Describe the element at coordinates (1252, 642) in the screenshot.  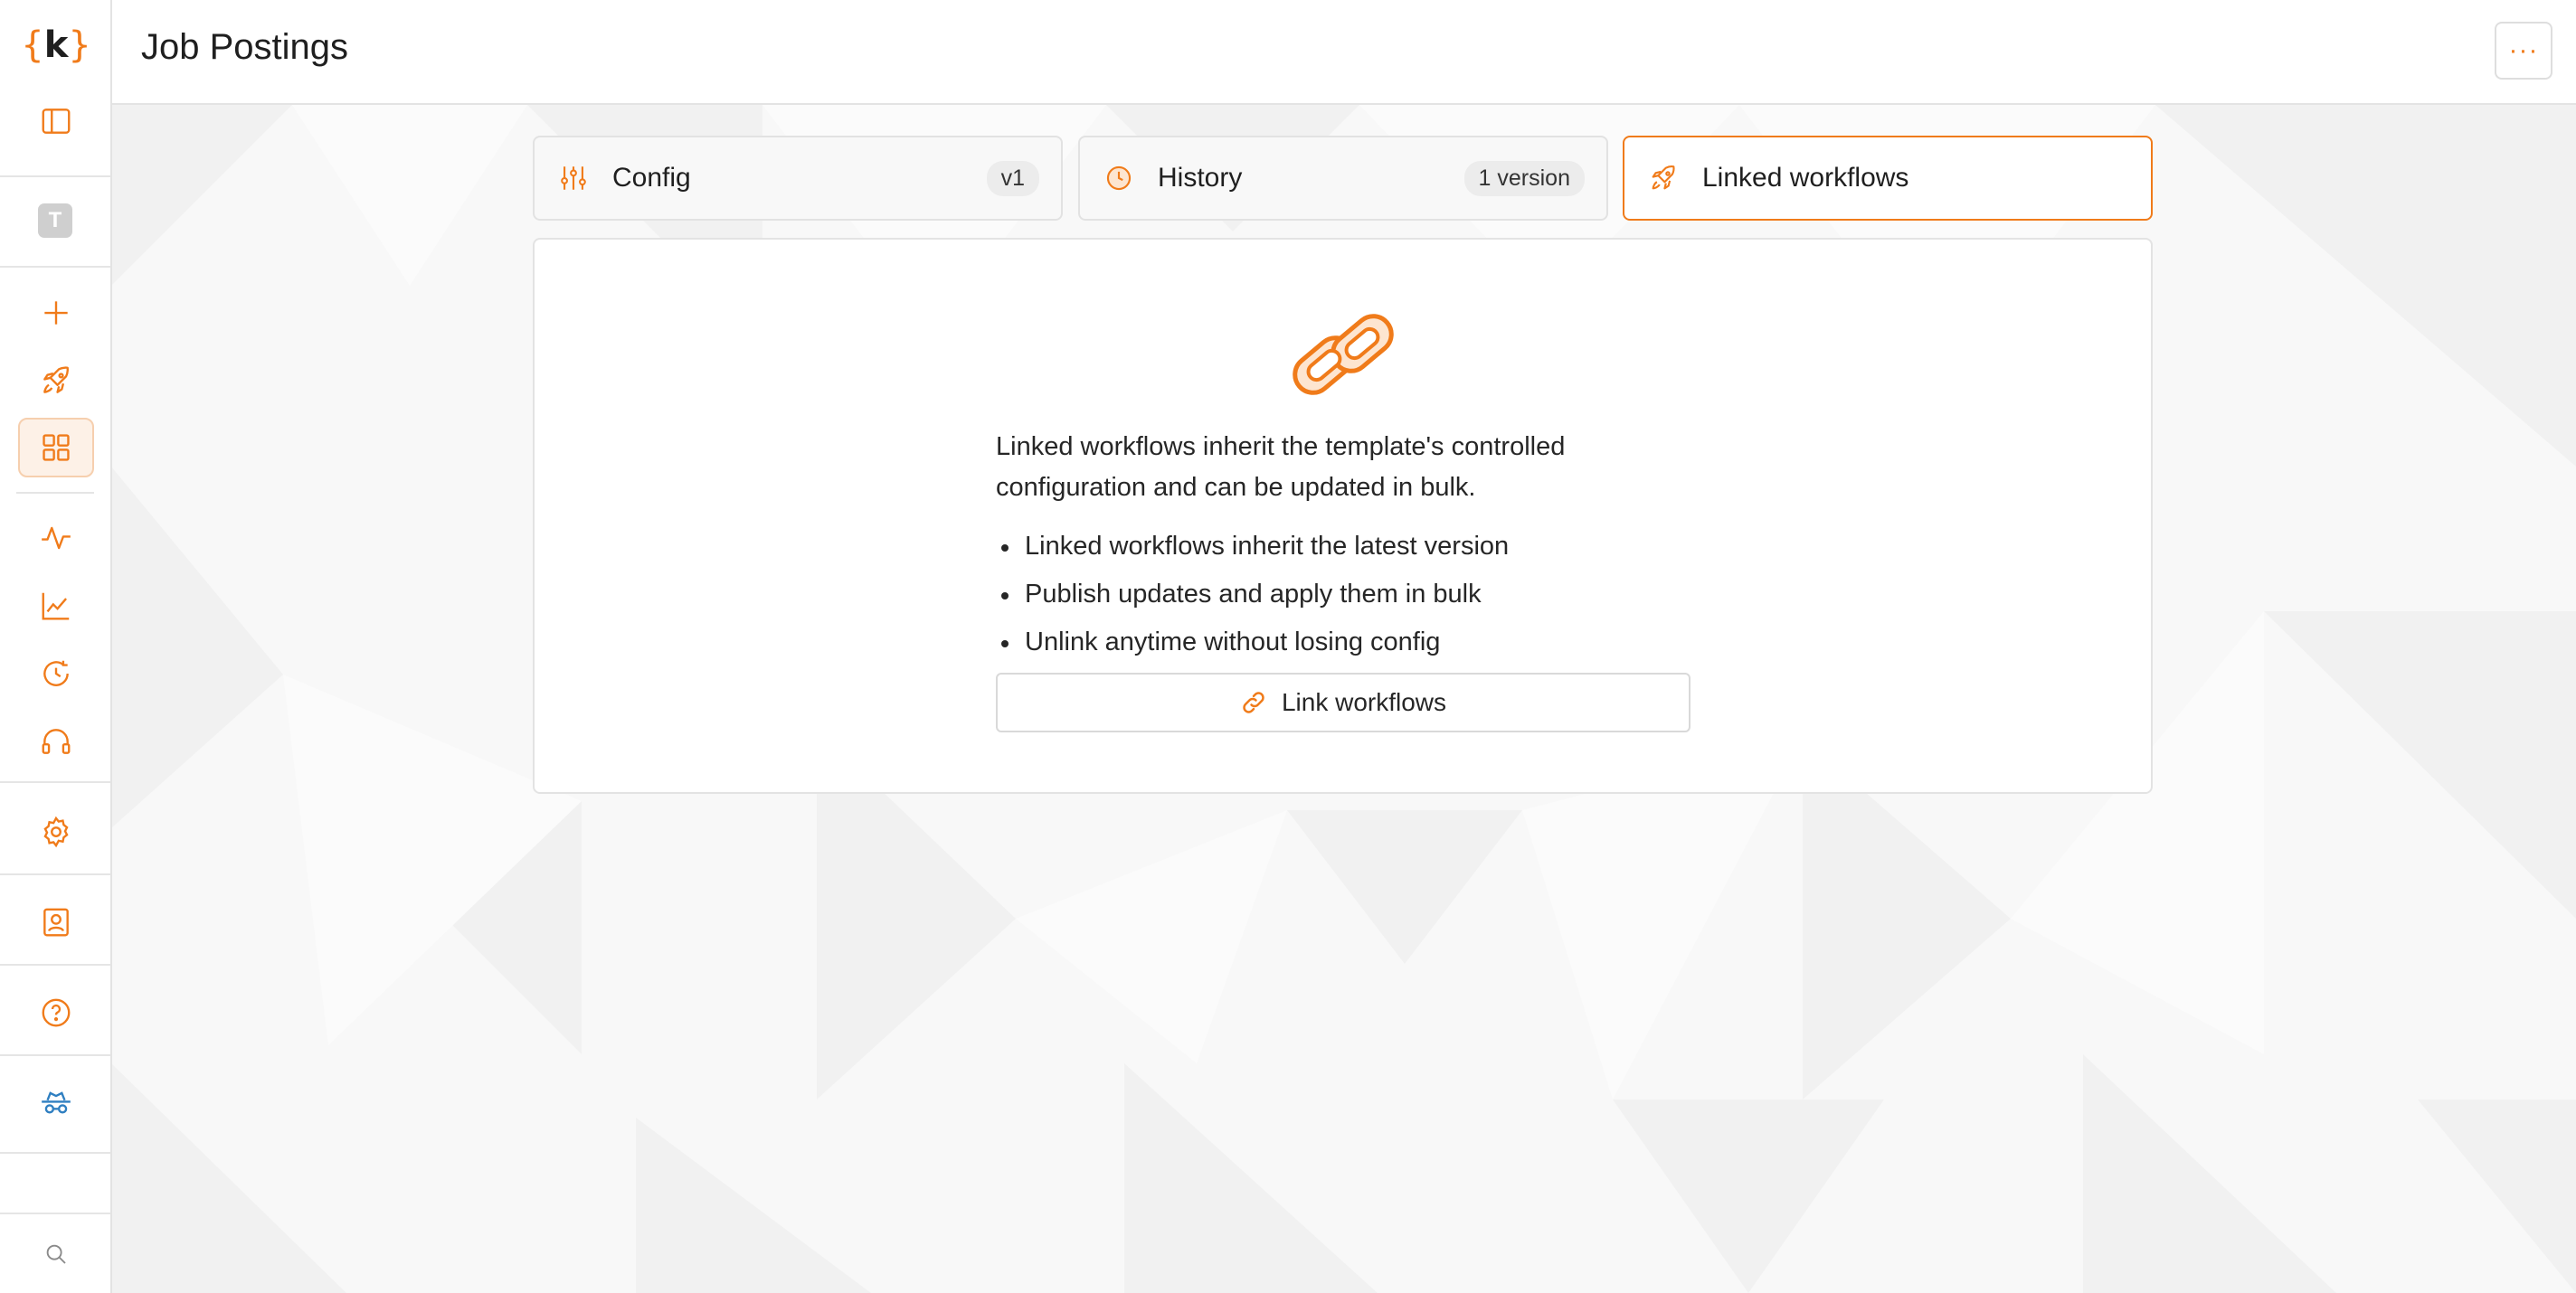
I see `list-item: Unlink anytime without losing config` at that location.